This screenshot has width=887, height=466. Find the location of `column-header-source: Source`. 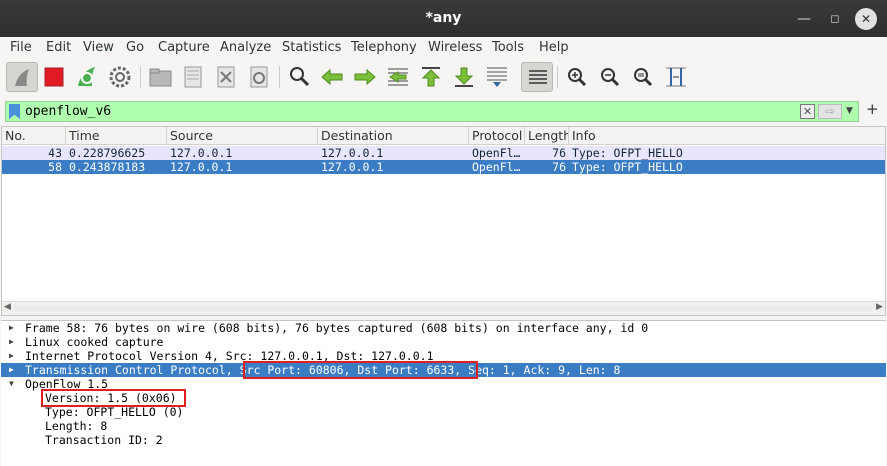

column-header-source: Source is located at coordinates (242, 136).